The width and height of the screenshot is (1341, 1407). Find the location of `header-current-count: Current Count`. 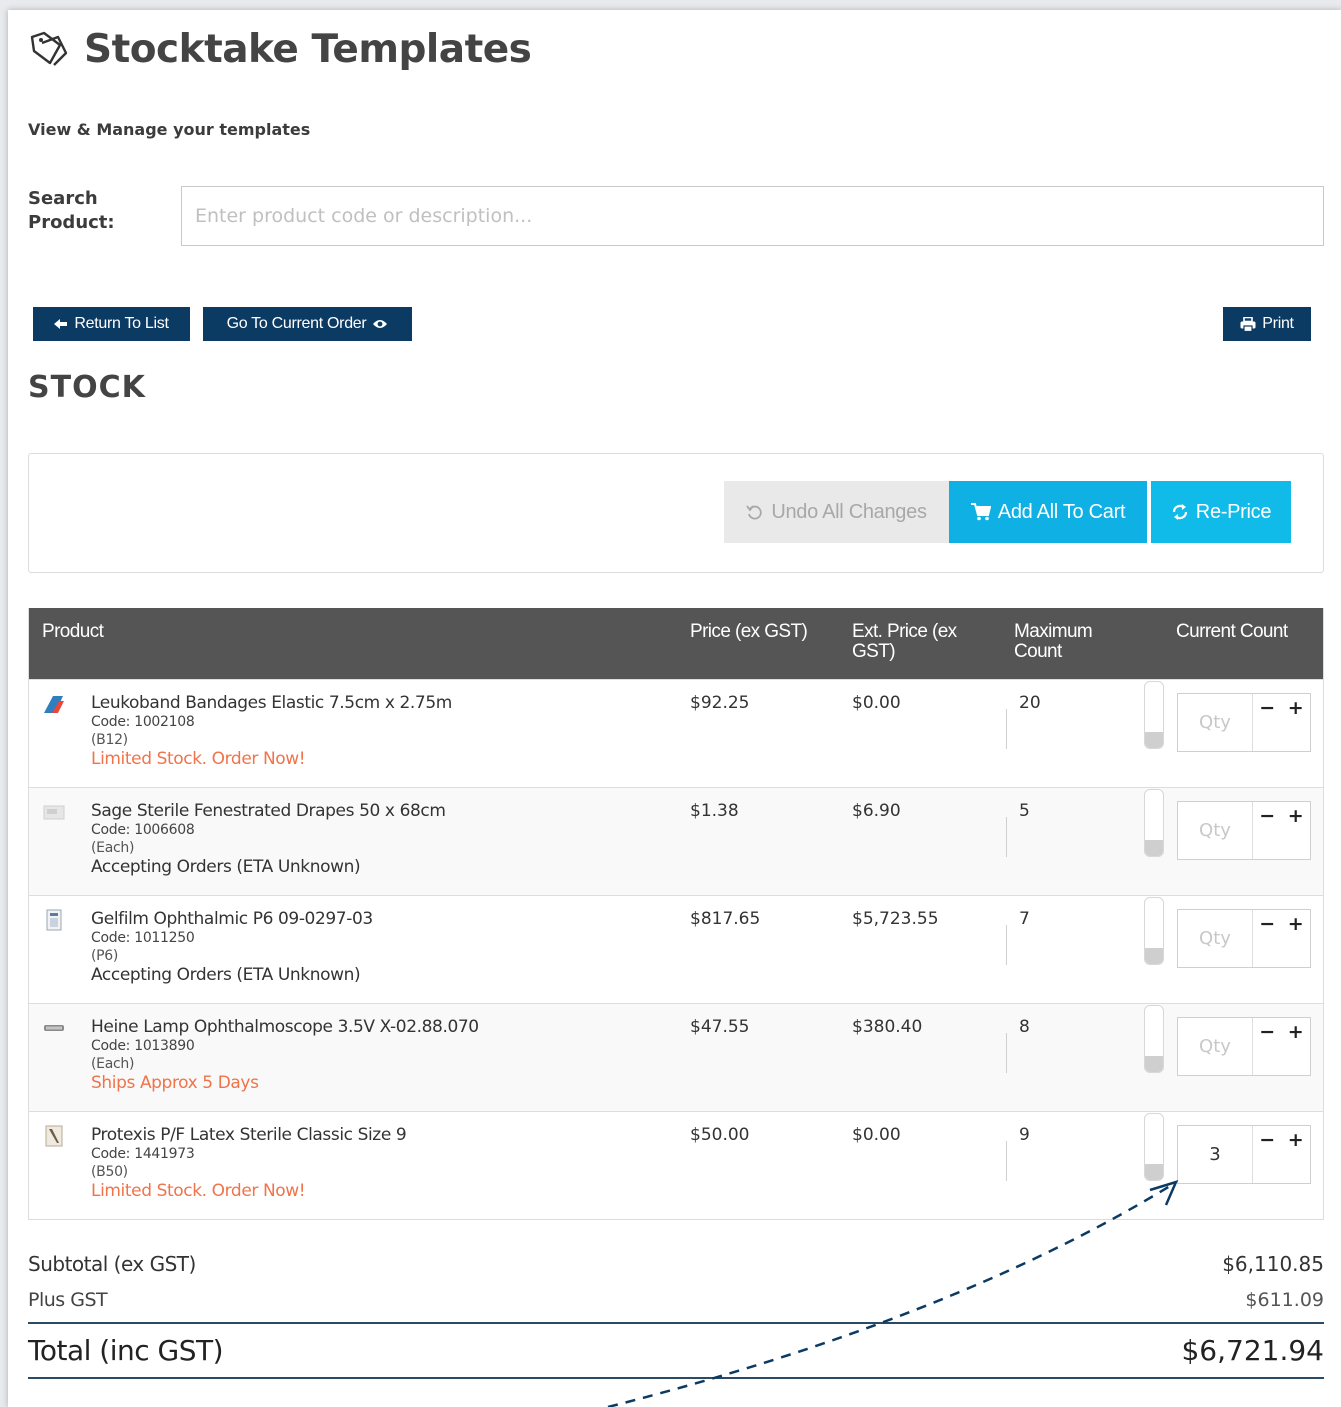

header-current-count: Current Count is located at coordinates (1232, 631).